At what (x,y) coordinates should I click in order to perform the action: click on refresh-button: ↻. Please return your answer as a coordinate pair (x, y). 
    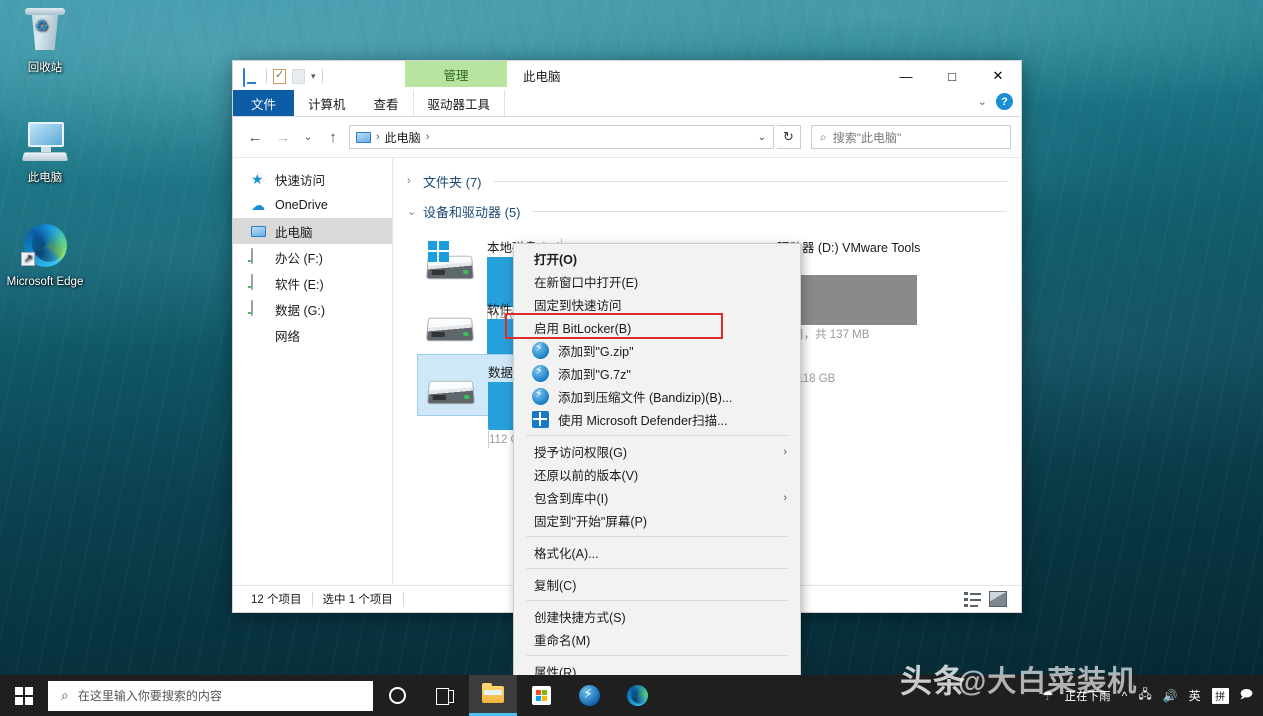
    Looking at the image, I should click on (789, 137).